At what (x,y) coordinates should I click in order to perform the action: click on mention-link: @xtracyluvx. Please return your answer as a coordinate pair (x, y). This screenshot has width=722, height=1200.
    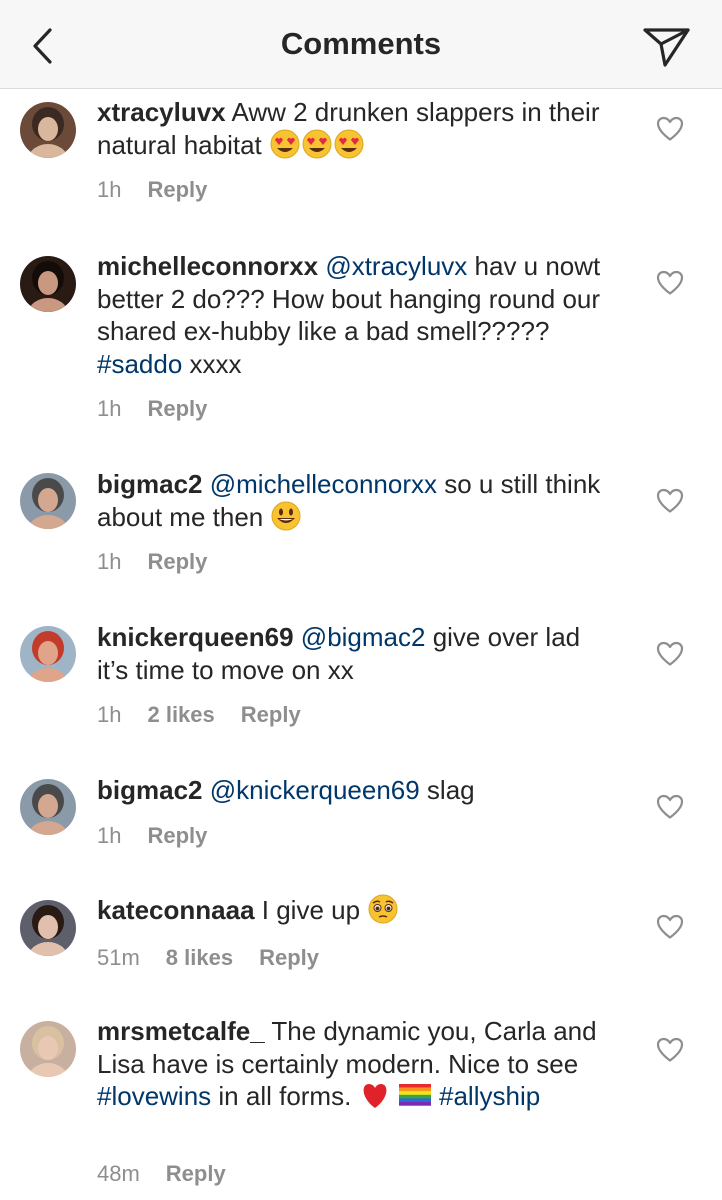
    Looking at the image, I should click on (396, 266).